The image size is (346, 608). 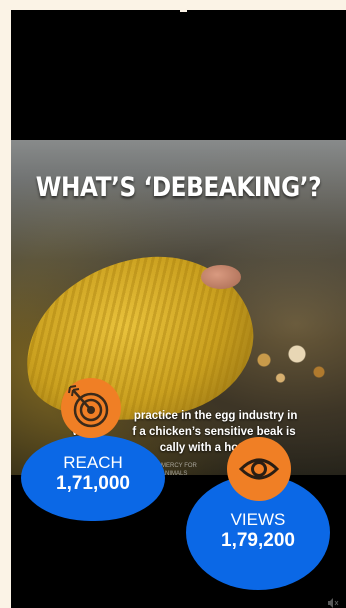 What do you see at coordinates (178, 187) in the screenshot?
I see `video-title: WHAT’S ‘DEBEAKING’?` at bounding box center [178, 187].